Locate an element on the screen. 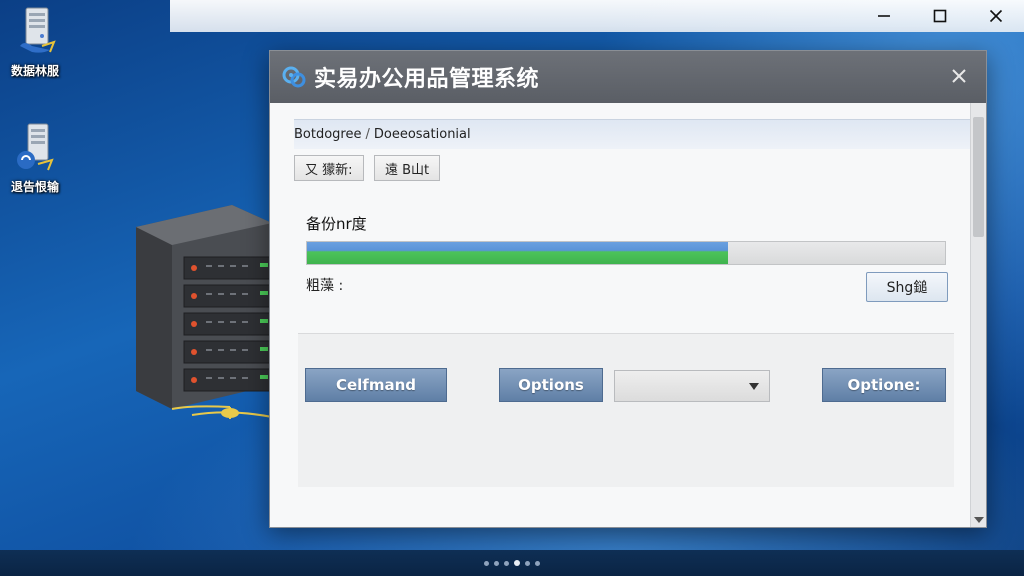 The height and width of the screenshot is (576, 1024). status-label: 粗藻 : is located at coordinates (325, 286).